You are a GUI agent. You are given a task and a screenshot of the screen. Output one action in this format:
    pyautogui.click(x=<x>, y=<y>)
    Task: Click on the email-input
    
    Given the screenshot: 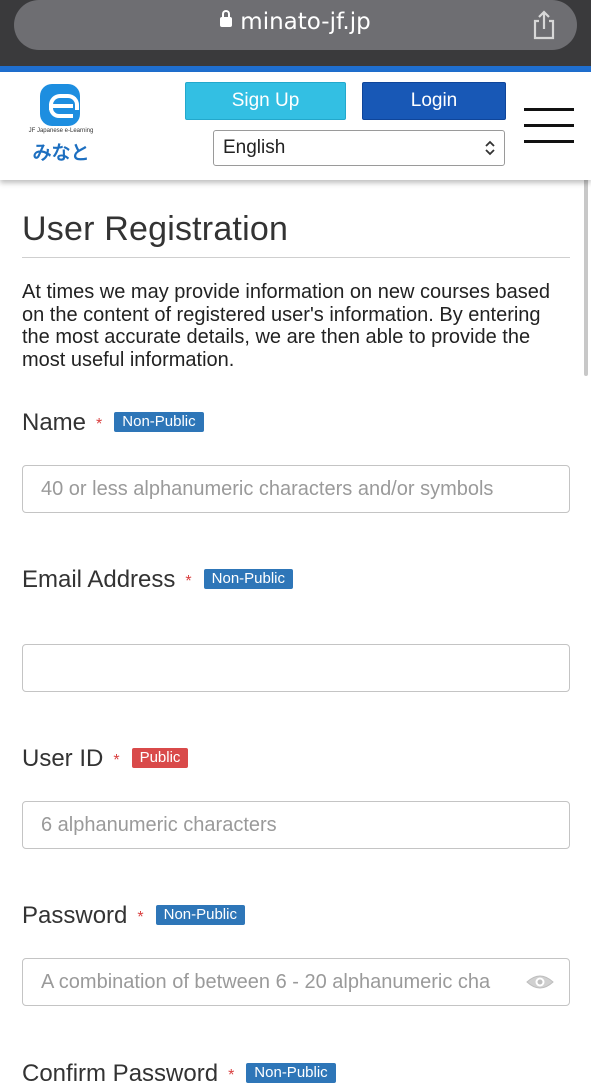 What is the action you would take?
    pyautogui.click(x=296, y=668)
    